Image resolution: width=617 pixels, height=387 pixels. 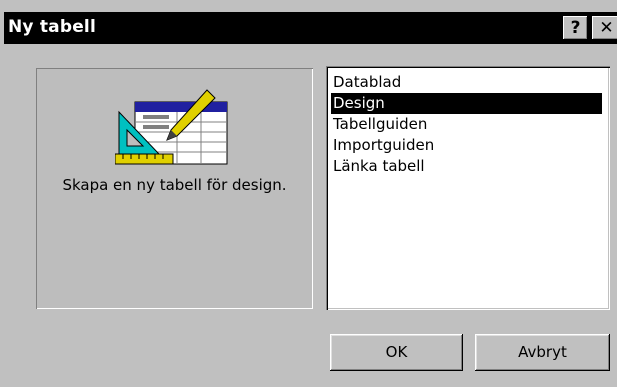 What do you see at coordinates (378, 166) in the screenshot?
I see `list-item-lanka-tabell: Länka tabell` at bounding box center [378, 166].